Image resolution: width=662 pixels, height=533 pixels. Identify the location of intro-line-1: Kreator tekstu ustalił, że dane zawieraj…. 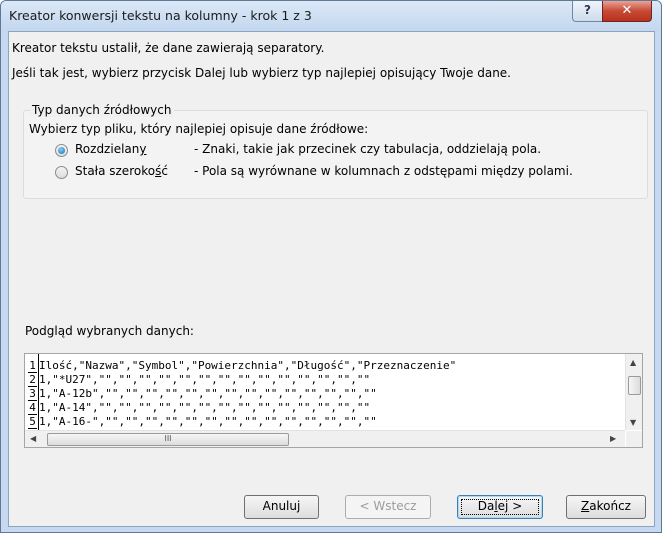
(168, 48).